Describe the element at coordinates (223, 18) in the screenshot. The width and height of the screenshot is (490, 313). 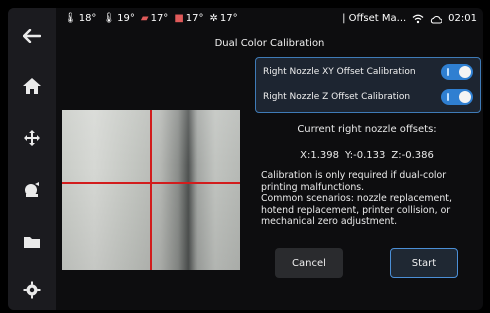
I see `fan-temp: ✲ 17°` at that location.